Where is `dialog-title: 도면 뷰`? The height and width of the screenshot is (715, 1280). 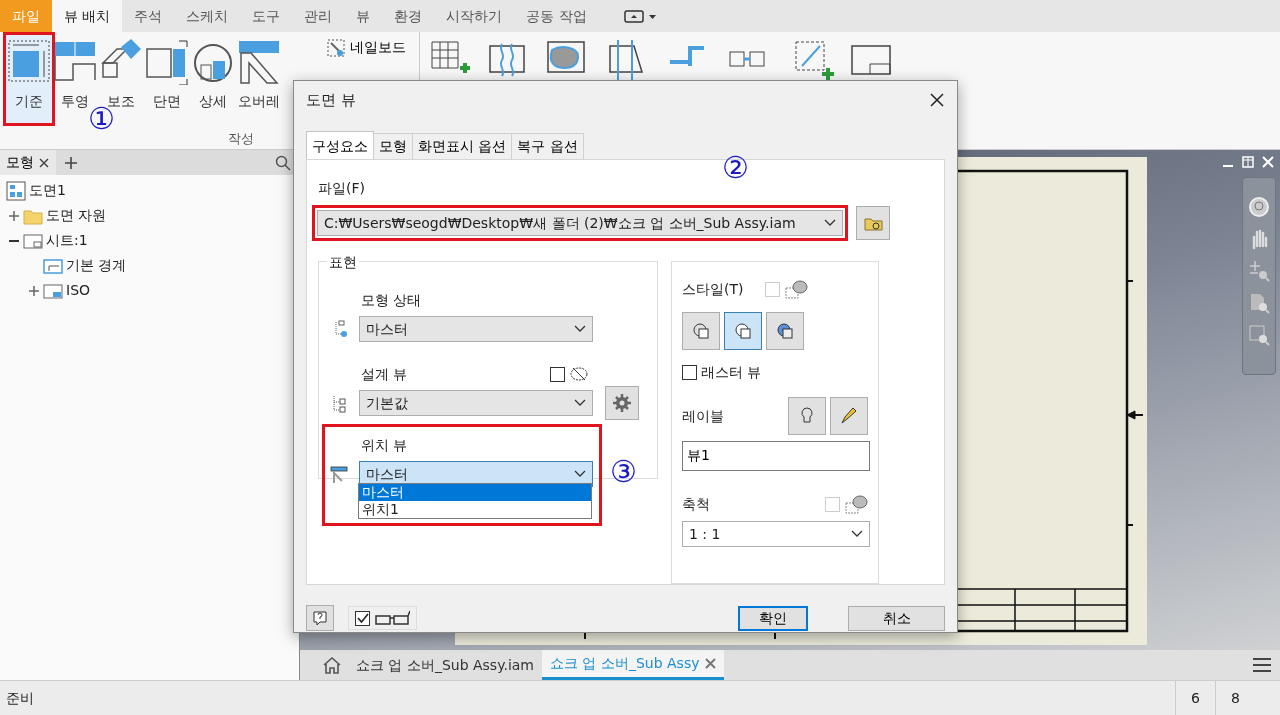 dialog-title: 도면 뷰 is located at coordinates (331, 100).